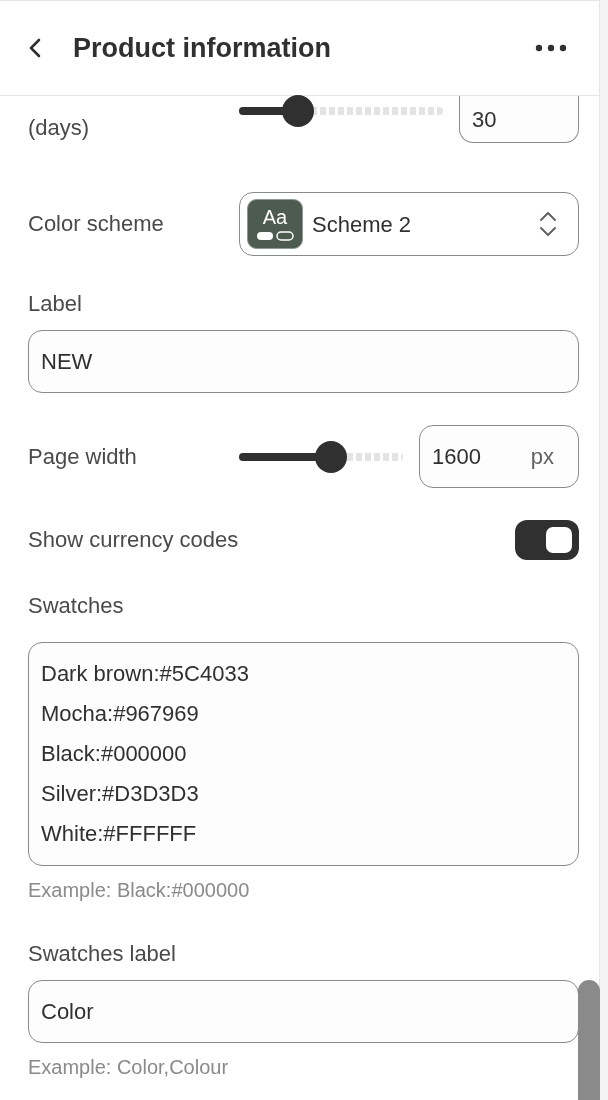  I want to click on field-label: Color scheme, so click(96, 224).